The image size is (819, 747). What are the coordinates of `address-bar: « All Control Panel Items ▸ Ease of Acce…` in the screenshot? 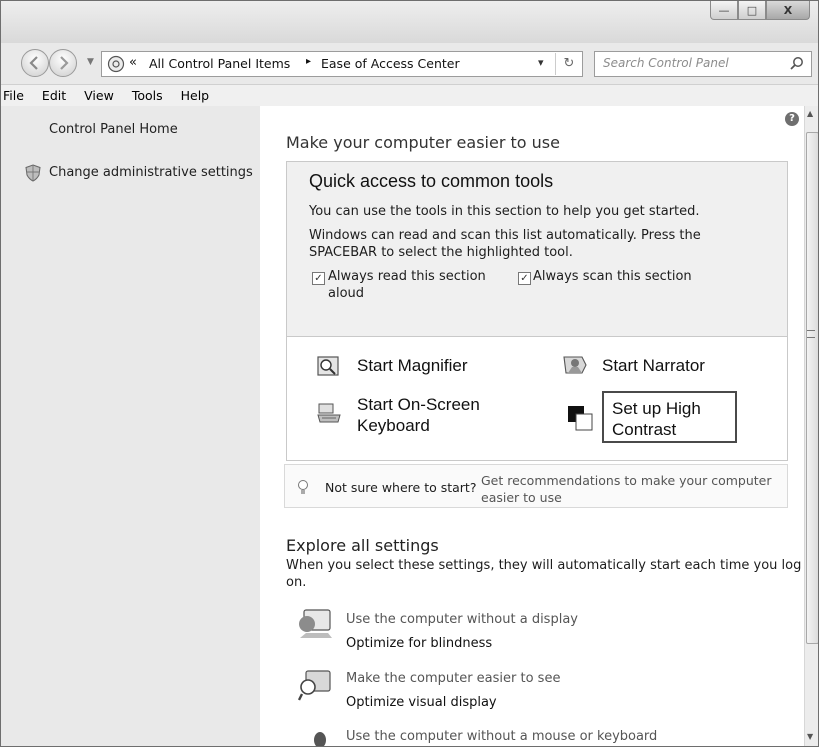 It's located at (342, 64).